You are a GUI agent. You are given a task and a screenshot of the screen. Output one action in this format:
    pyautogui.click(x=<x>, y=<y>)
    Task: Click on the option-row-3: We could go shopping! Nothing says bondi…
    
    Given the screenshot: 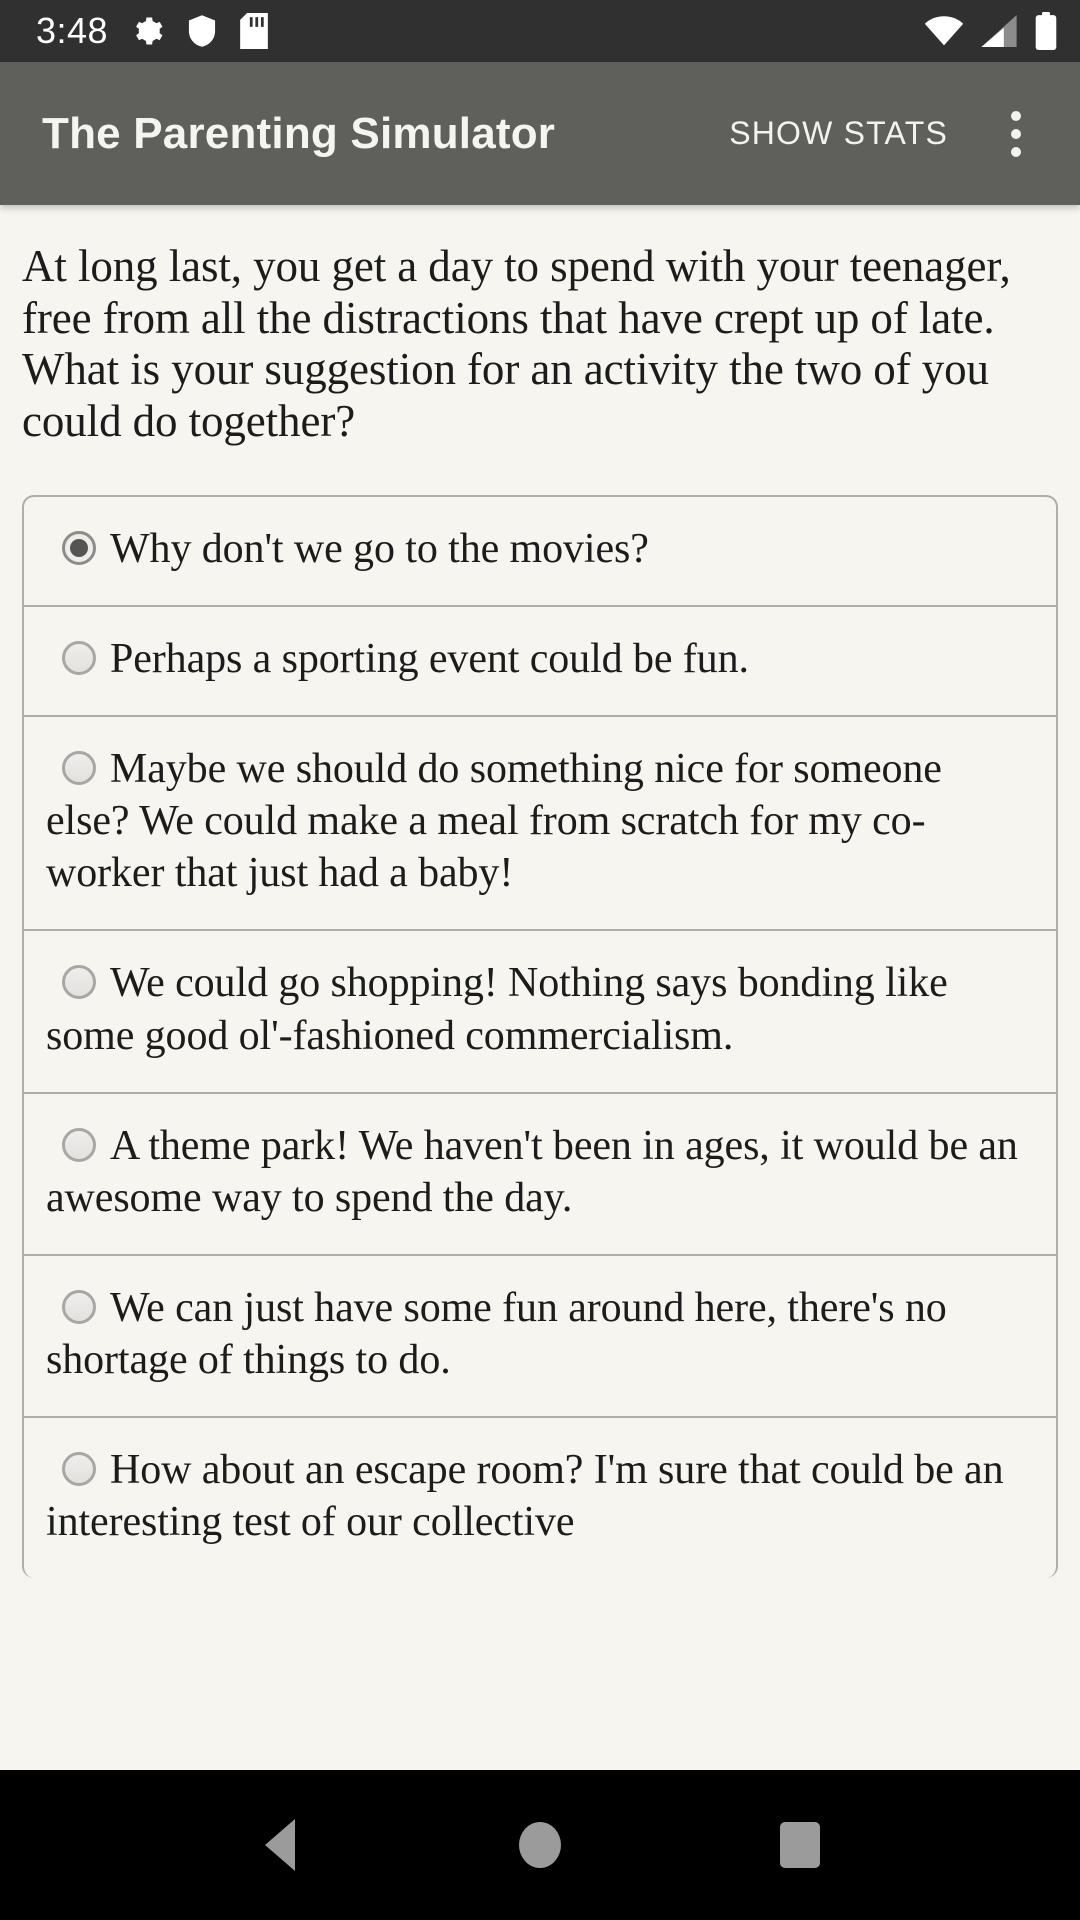 What is the action you would take?
    pyautogui.click(x=540, y=1012)
    